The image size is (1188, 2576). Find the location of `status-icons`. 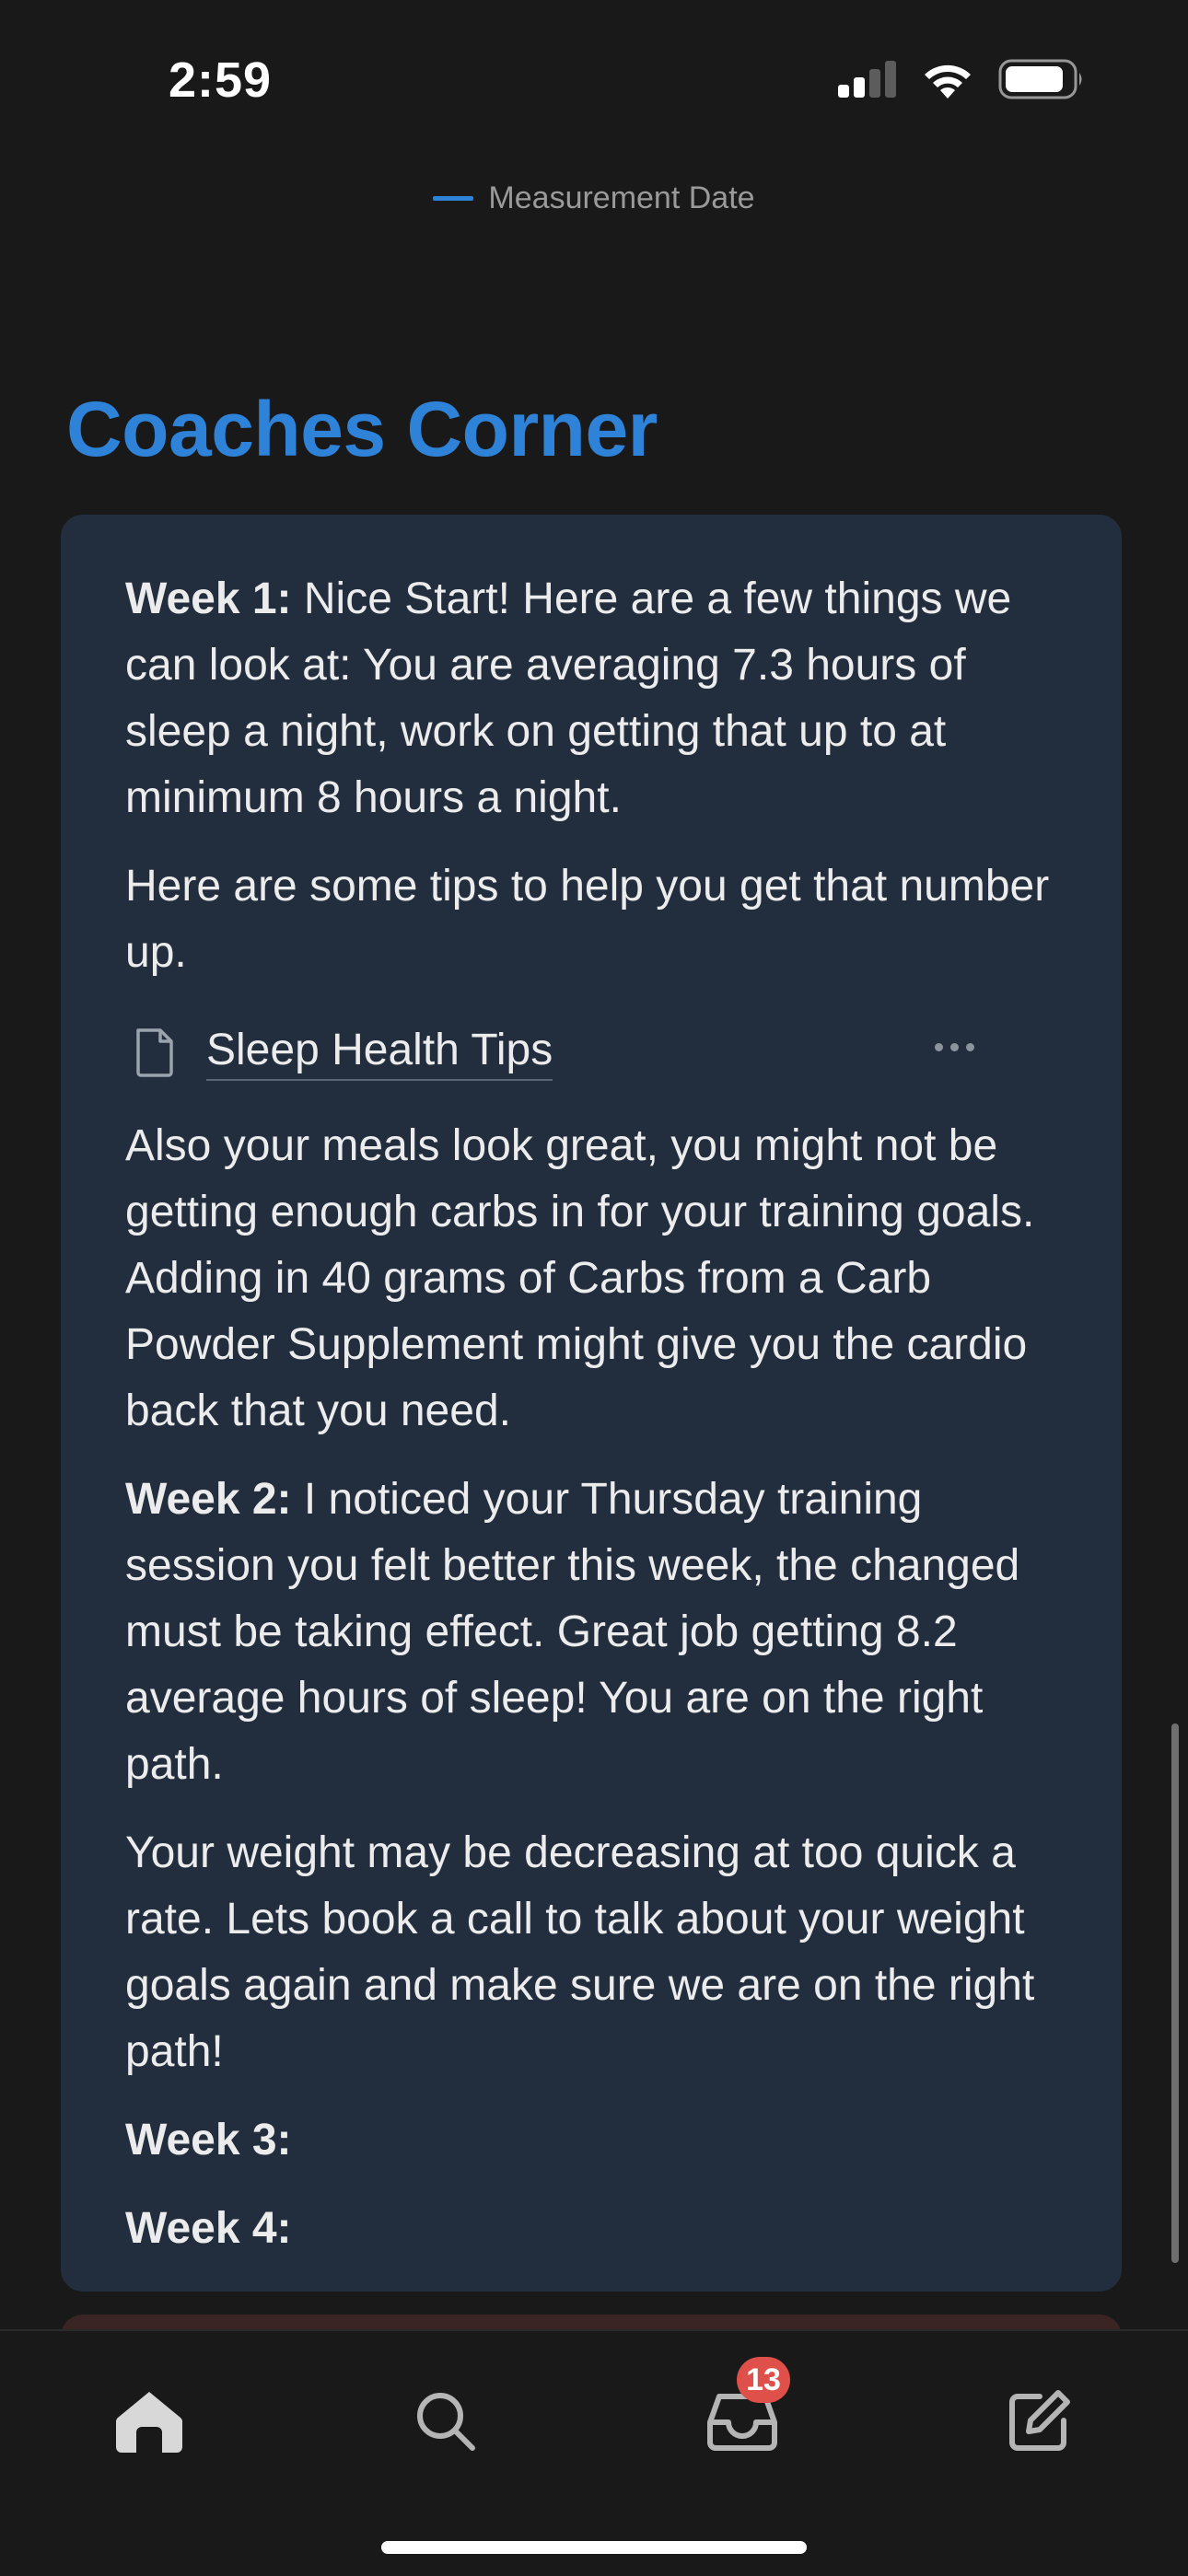

status-icons is located at coordinates (961, 79).